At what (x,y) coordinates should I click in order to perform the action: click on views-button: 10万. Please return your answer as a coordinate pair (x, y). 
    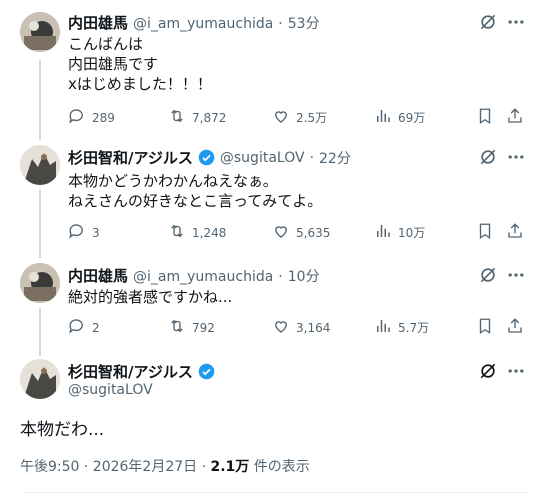
    Looking at the image, I should click on (399, 232).